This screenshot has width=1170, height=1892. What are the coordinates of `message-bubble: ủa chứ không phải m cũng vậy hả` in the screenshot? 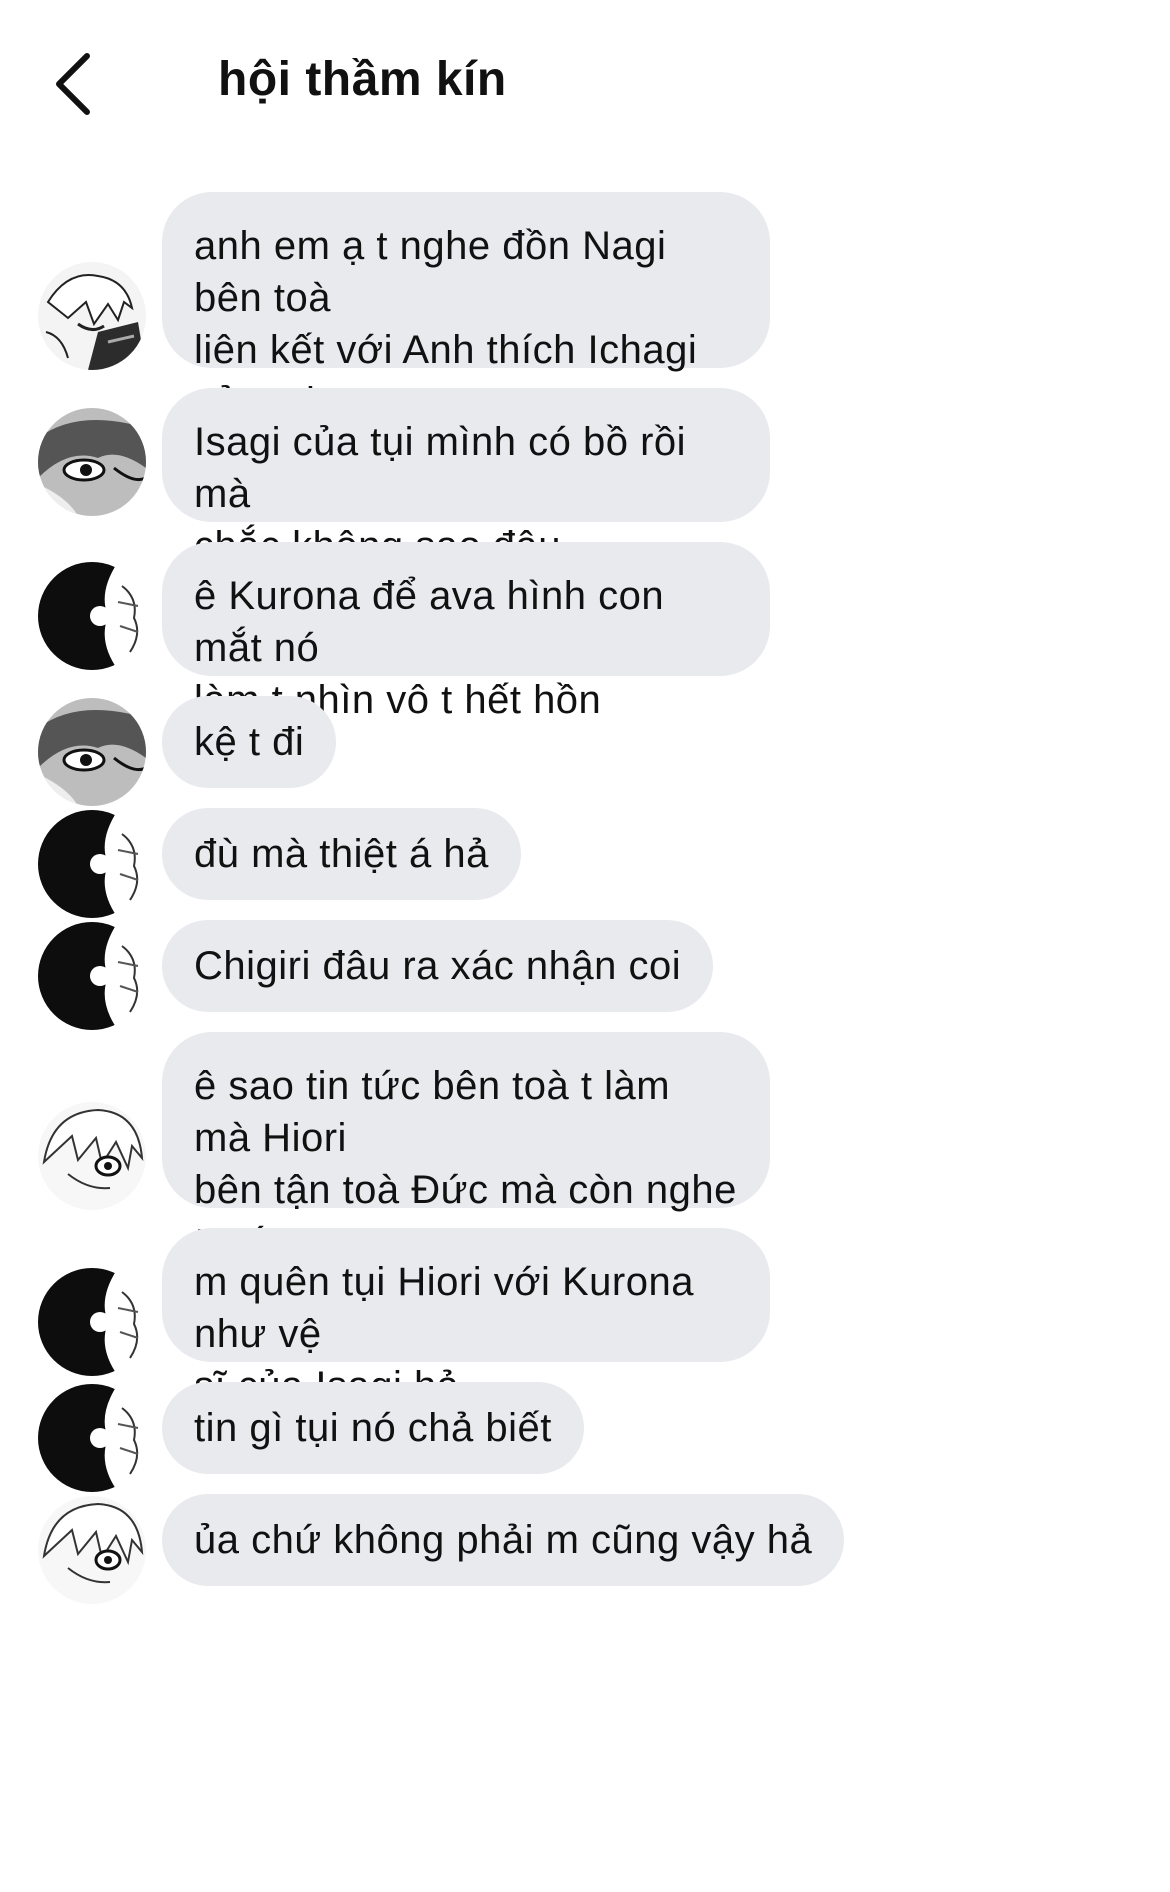 It's located at (503, 1540).